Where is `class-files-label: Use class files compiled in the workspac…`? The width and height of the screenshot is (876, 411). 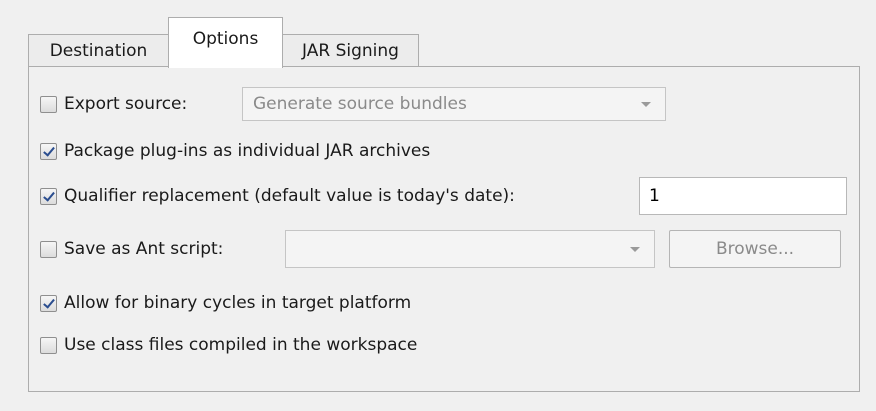
class-files-label: Use class files compiled in the workspac… is located at coordinates (241, 345).